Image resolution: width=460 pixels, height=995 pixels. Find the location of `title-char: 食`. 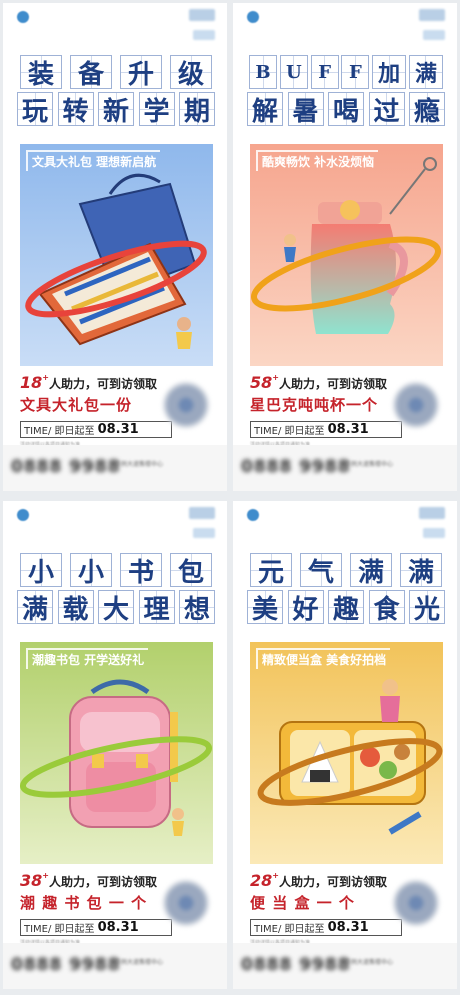

title-char: 食 is located at coordinates (386, 607).